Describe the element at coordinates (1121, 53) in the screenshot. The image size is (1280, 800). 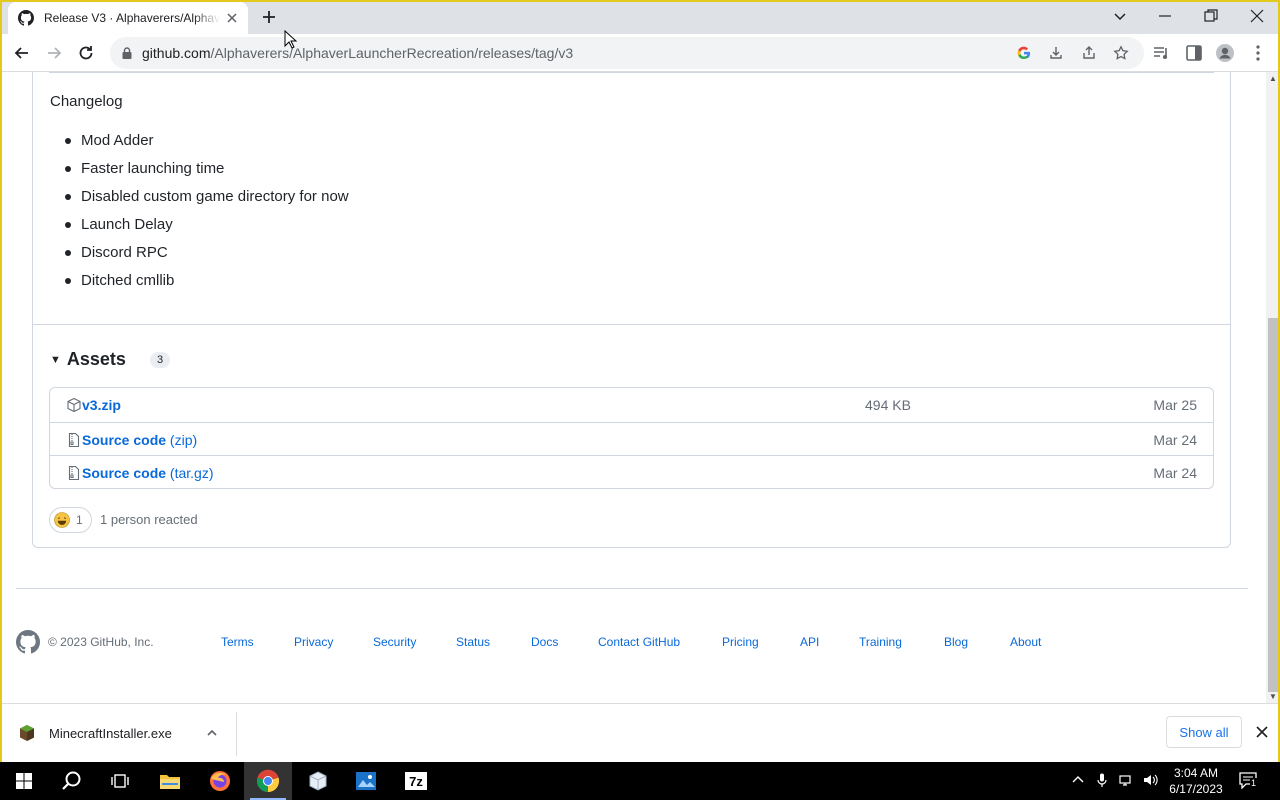
I see `bookmark-star-icon` at that location.